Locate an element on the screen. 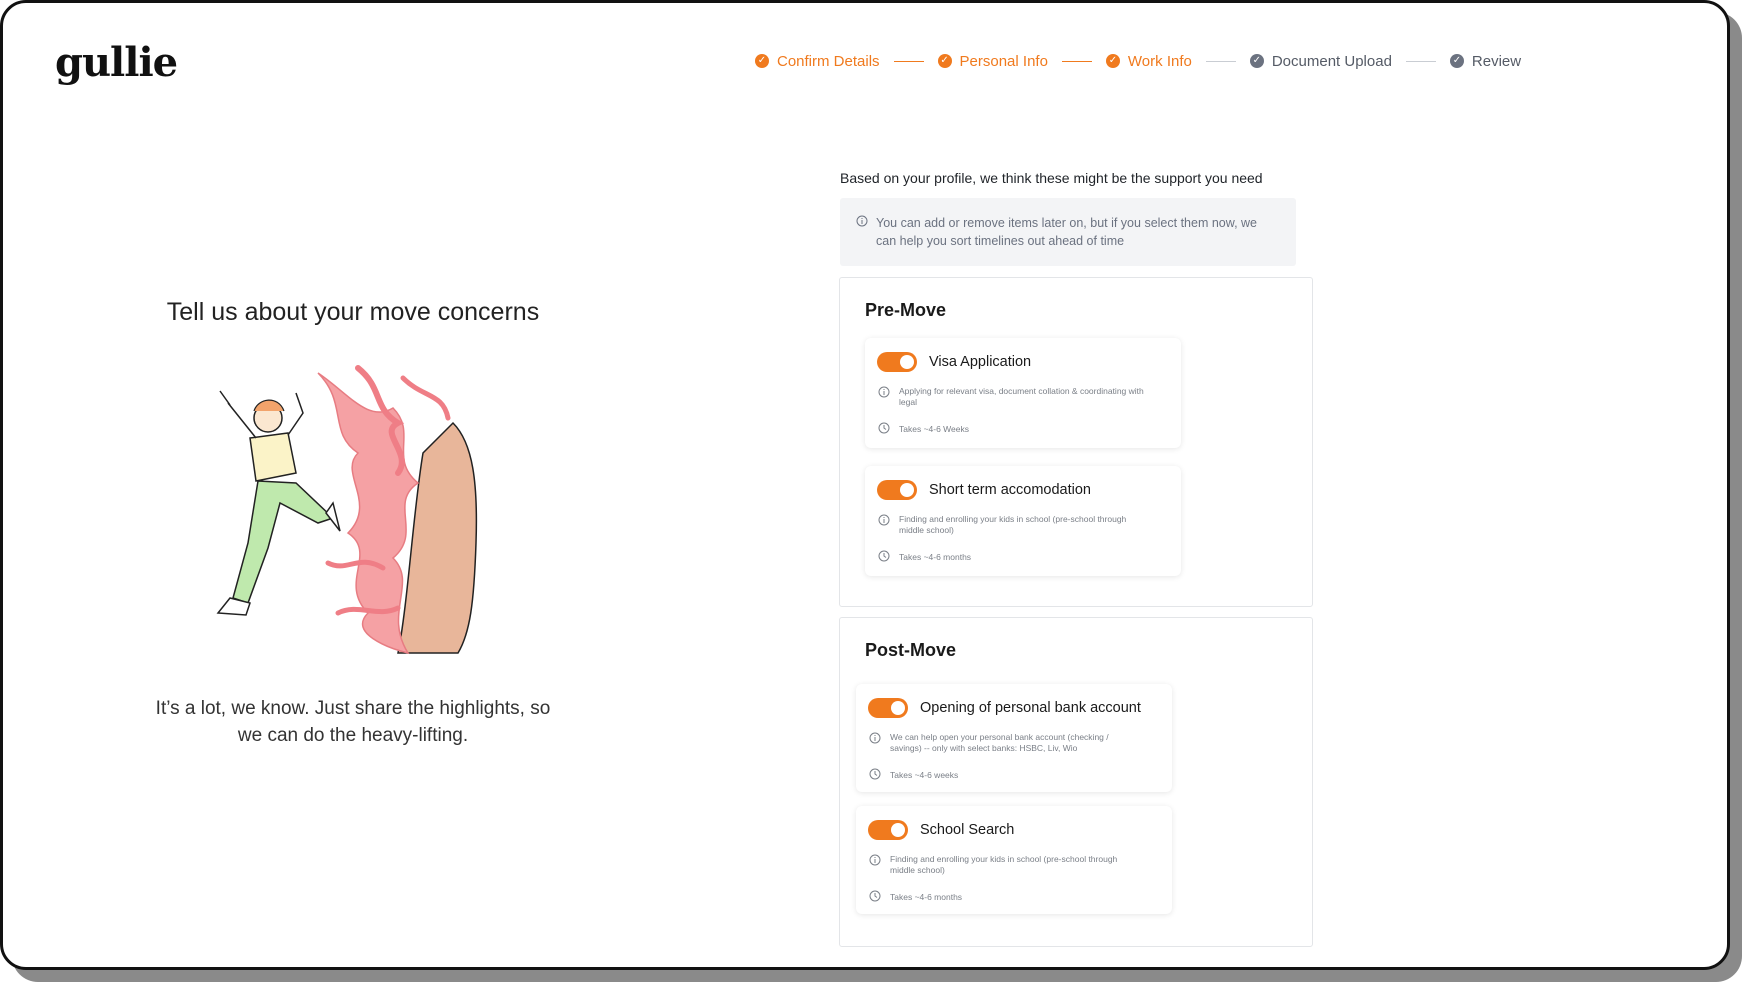 The image size is (1758, 999). service-title: Opening of personal bank account is located at coordinates (1030, 708).